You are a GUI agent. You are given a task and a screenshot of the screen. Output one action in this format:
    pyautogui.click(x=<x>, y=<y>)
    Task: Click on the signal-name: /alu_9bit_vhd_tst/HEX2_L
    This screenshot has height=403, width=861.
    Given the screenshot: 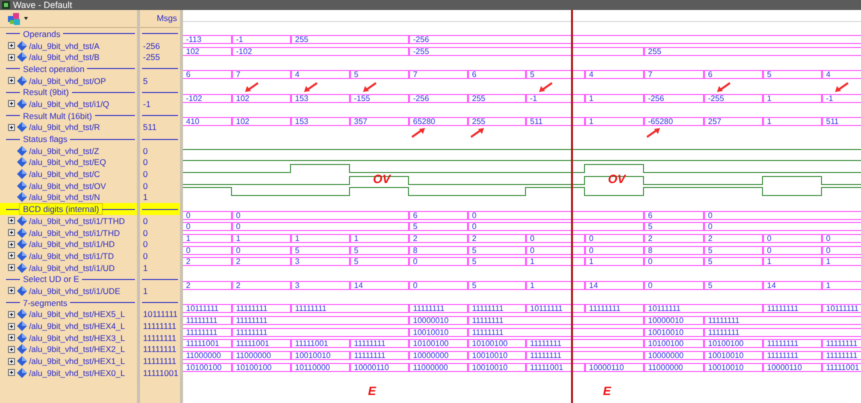 What is the action you would take?
    pyautogui.click(x=77, y=349)
    